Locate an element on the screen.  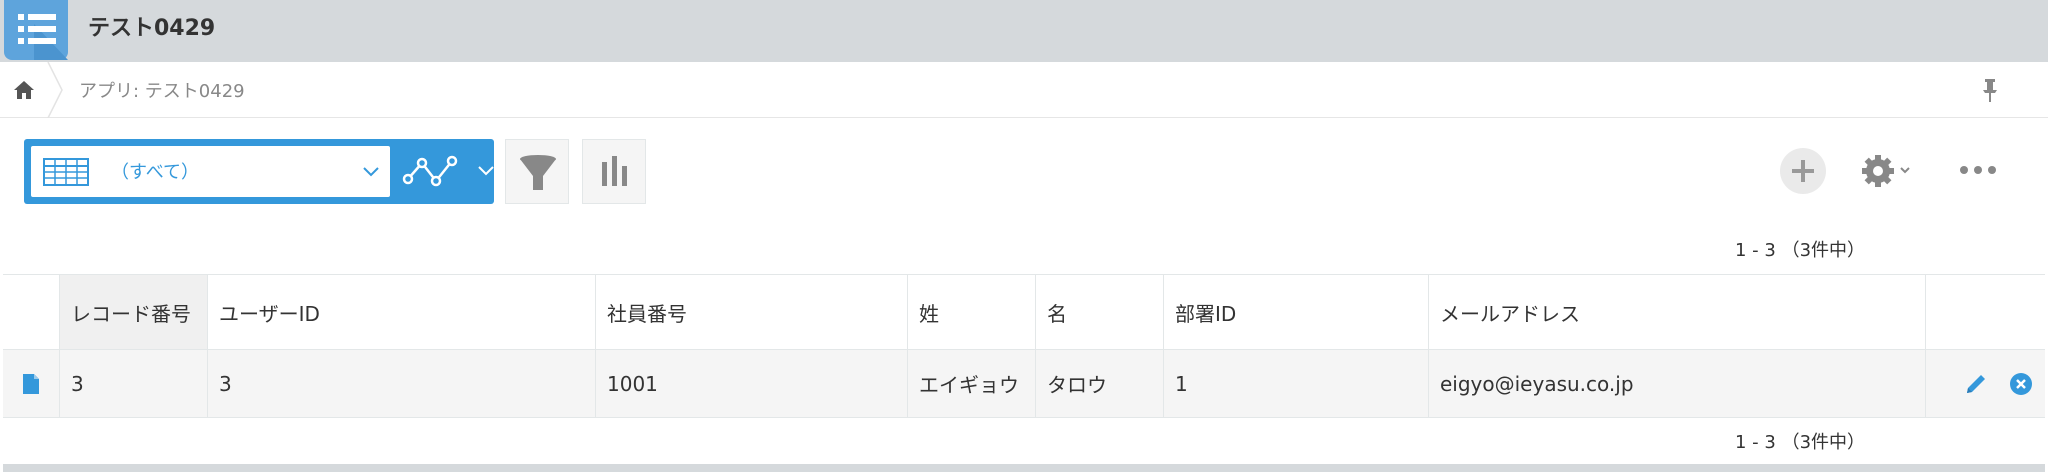
table-cell: エイギョウ is located at coordinates (972, 383).